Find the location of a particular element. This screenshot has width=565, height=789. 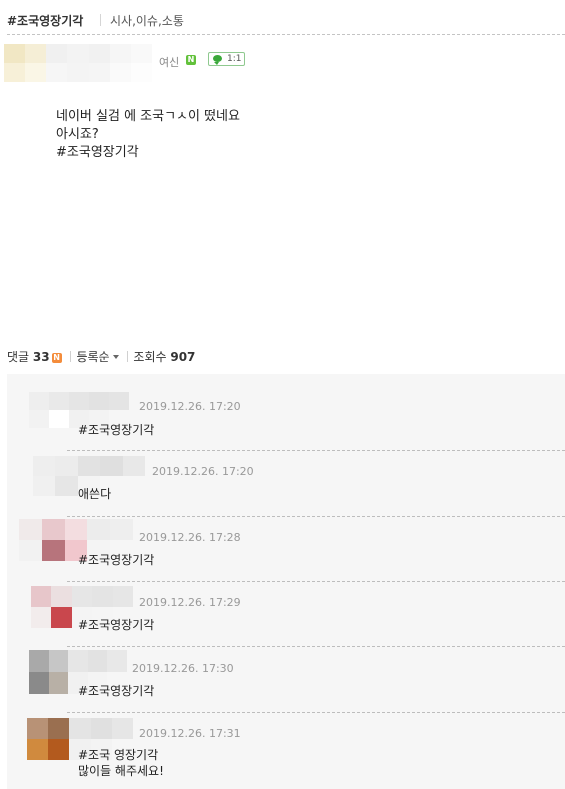

one-on-one-chat-button: 1:1 is located at coordinates (226, 59).